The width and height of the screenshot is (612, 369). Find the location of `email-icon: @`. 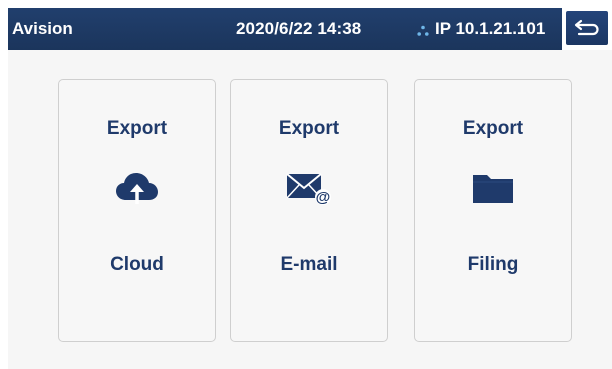

email-icon: @ is located at coordinates (309, 190).